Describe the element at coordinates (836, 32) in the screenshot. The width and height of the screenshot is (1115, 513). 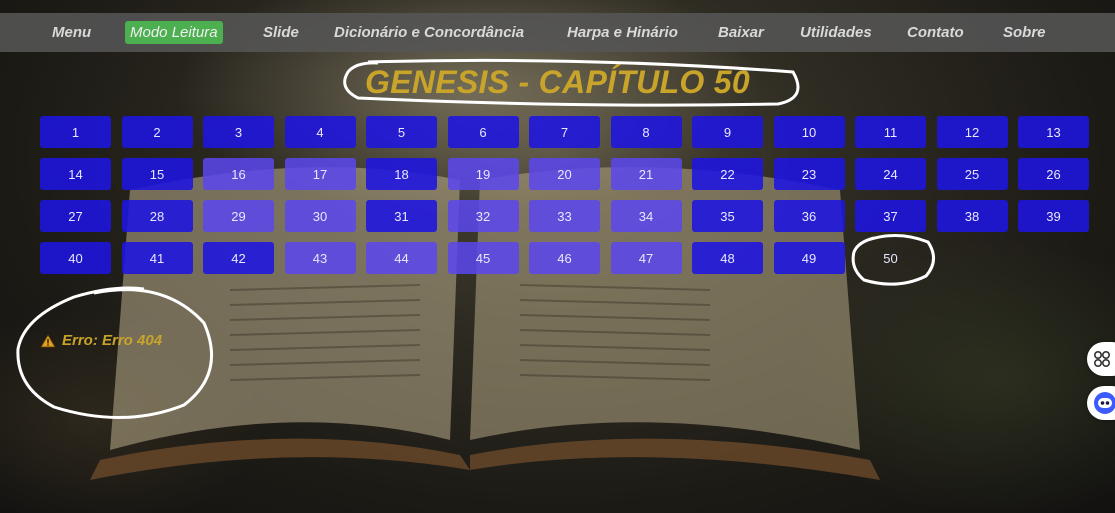
I see `nav-utilidades: Utilidades` at that location.